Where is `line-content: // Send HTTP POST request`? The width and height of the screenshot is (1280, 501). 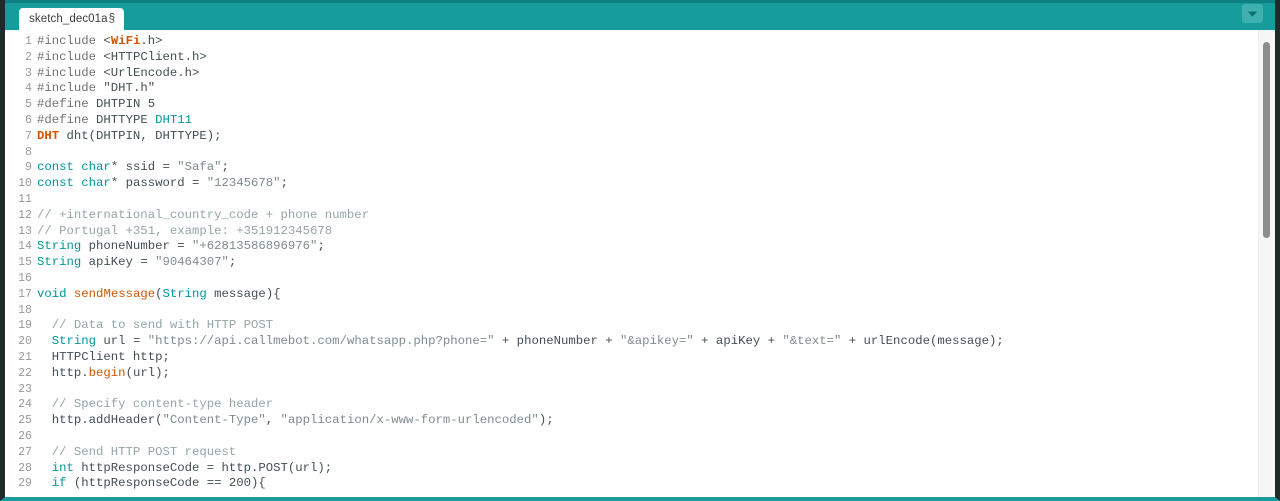
line-content: // Send HTTP POST request is located at coordinates (656, 453).